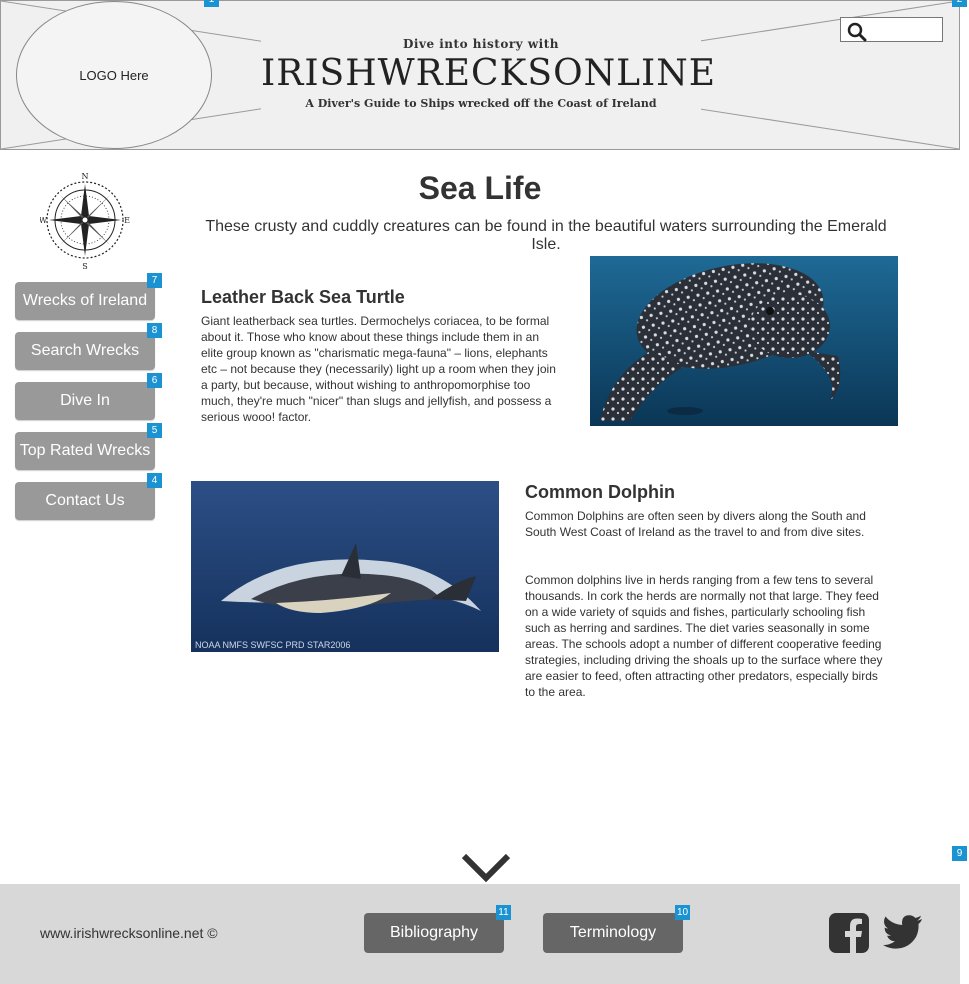 The image size is (969, 984). What do you see at coordinates (273, 645) in the screenshot?
I see `photo-credit: NOAA NMFS SWFSC PRD STAR2006` at bounding box center [273, 645].